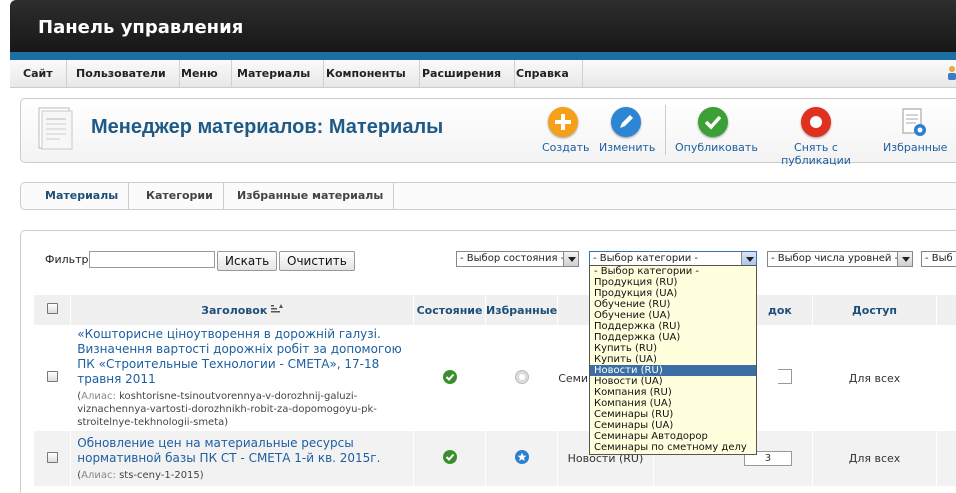 This screenshot has height=493, width=956. What do you see at coordinates (673, 370) in the screenshot?
I see `category-option: Новости (RU)` at bounding box center [673, 370].